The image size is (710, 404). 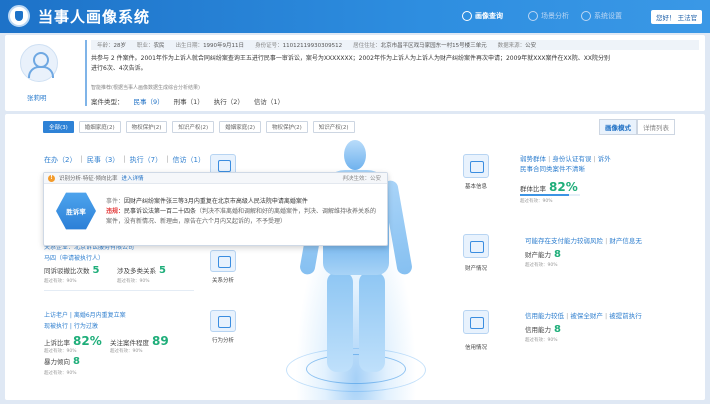 I want to click on info-source: 数据来源：公安, so click(x=517, y=46).